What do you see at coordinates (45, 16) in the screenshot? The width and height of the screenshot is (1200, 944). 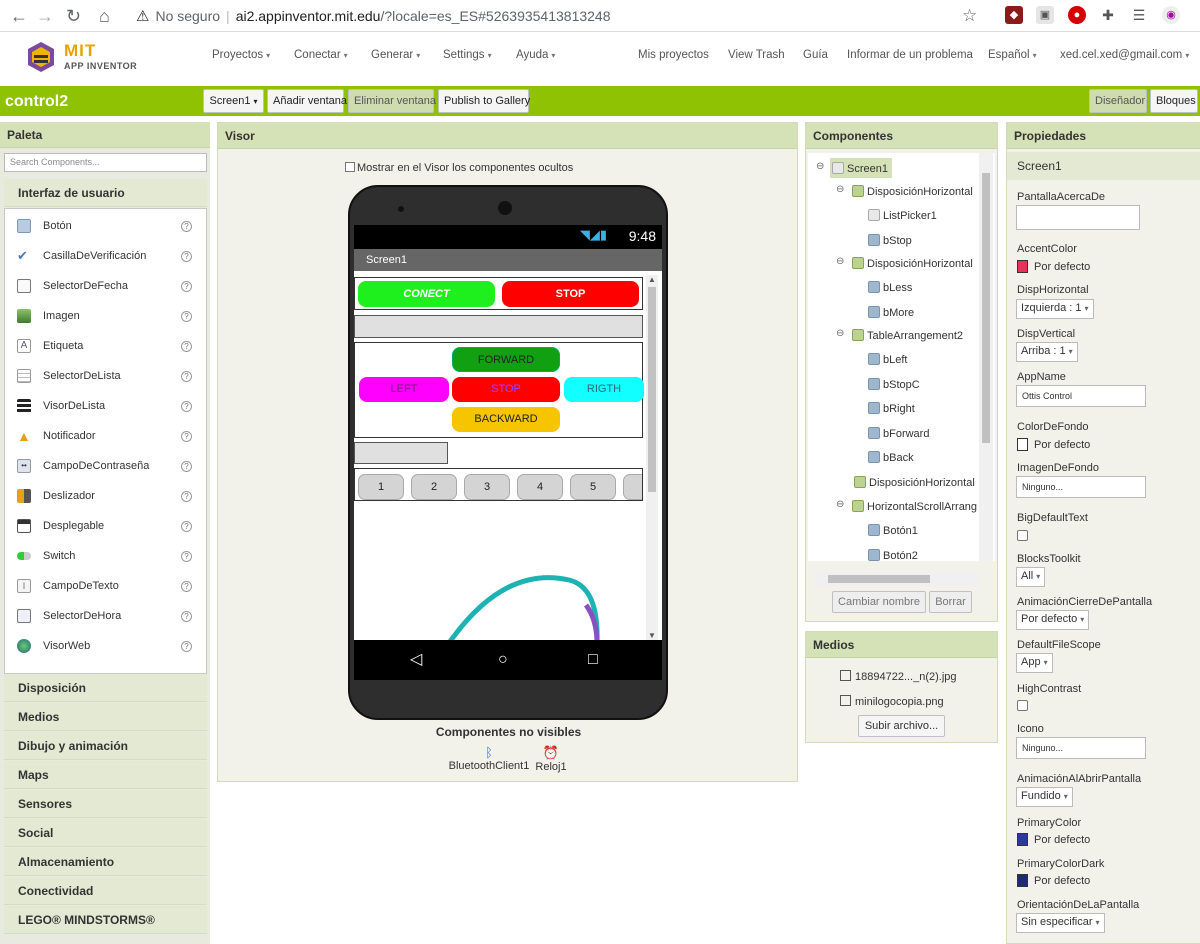 I see `forward-icon: →` at bounding box center [45, 16].